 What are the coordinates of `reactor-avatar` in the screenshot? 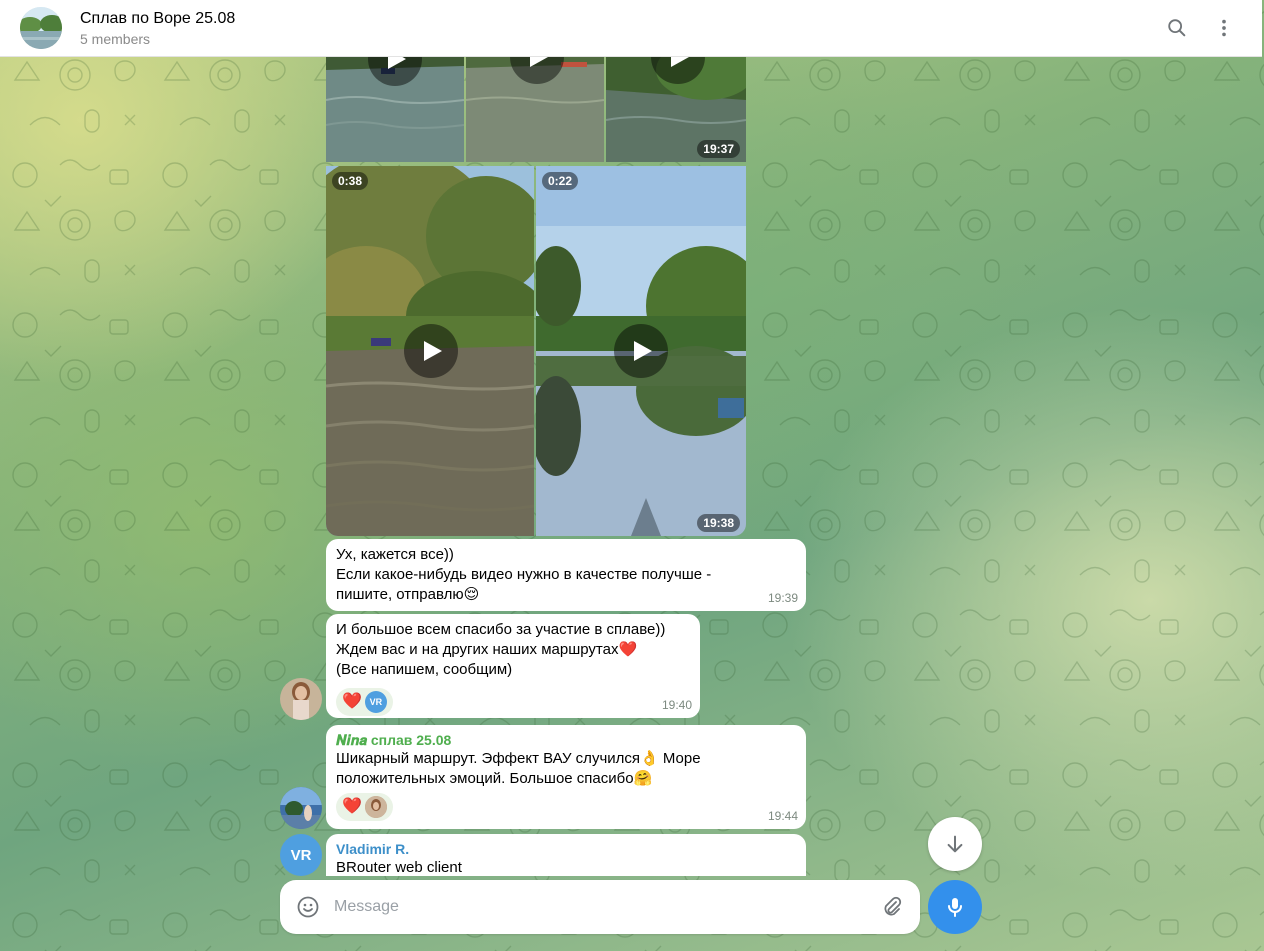 It's located at (375, 807).